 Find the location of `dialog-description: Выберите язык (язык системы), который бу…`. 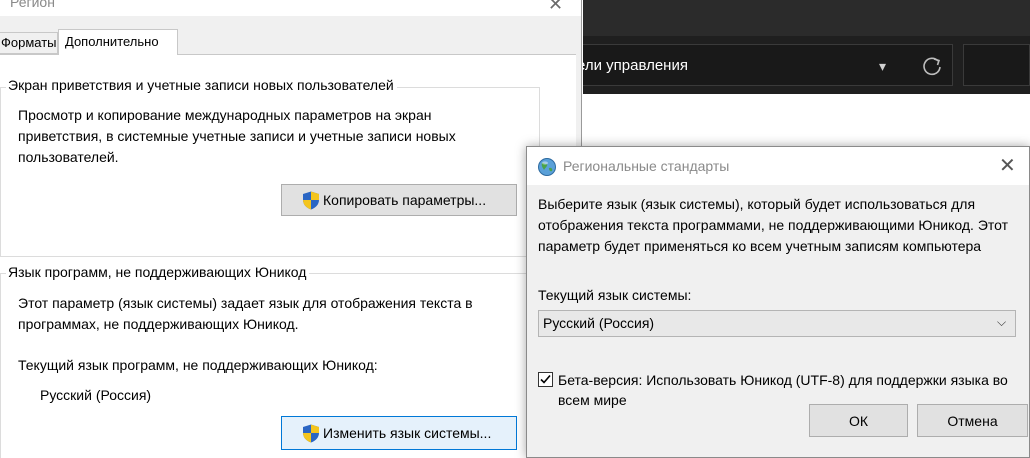

dialog-description: Выберите язык (язык системы), который бу… is located at coordinates (773, 225).